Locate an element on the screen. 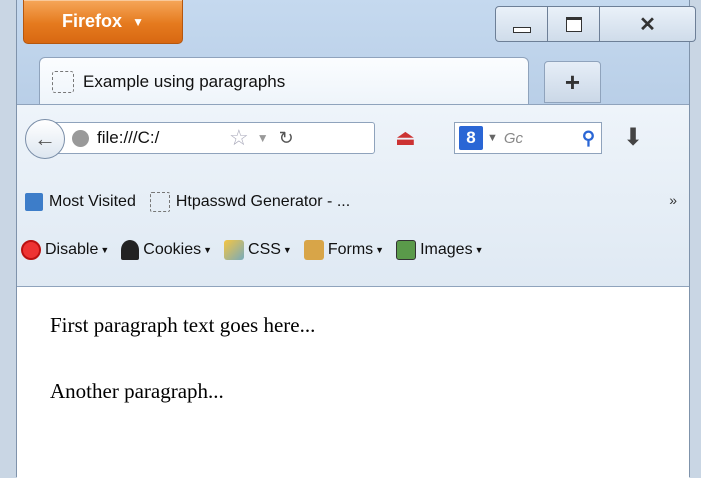 This screenshot has width=701, height=478. bookmark-label: Most Visited is located at coordinates (92, 201).